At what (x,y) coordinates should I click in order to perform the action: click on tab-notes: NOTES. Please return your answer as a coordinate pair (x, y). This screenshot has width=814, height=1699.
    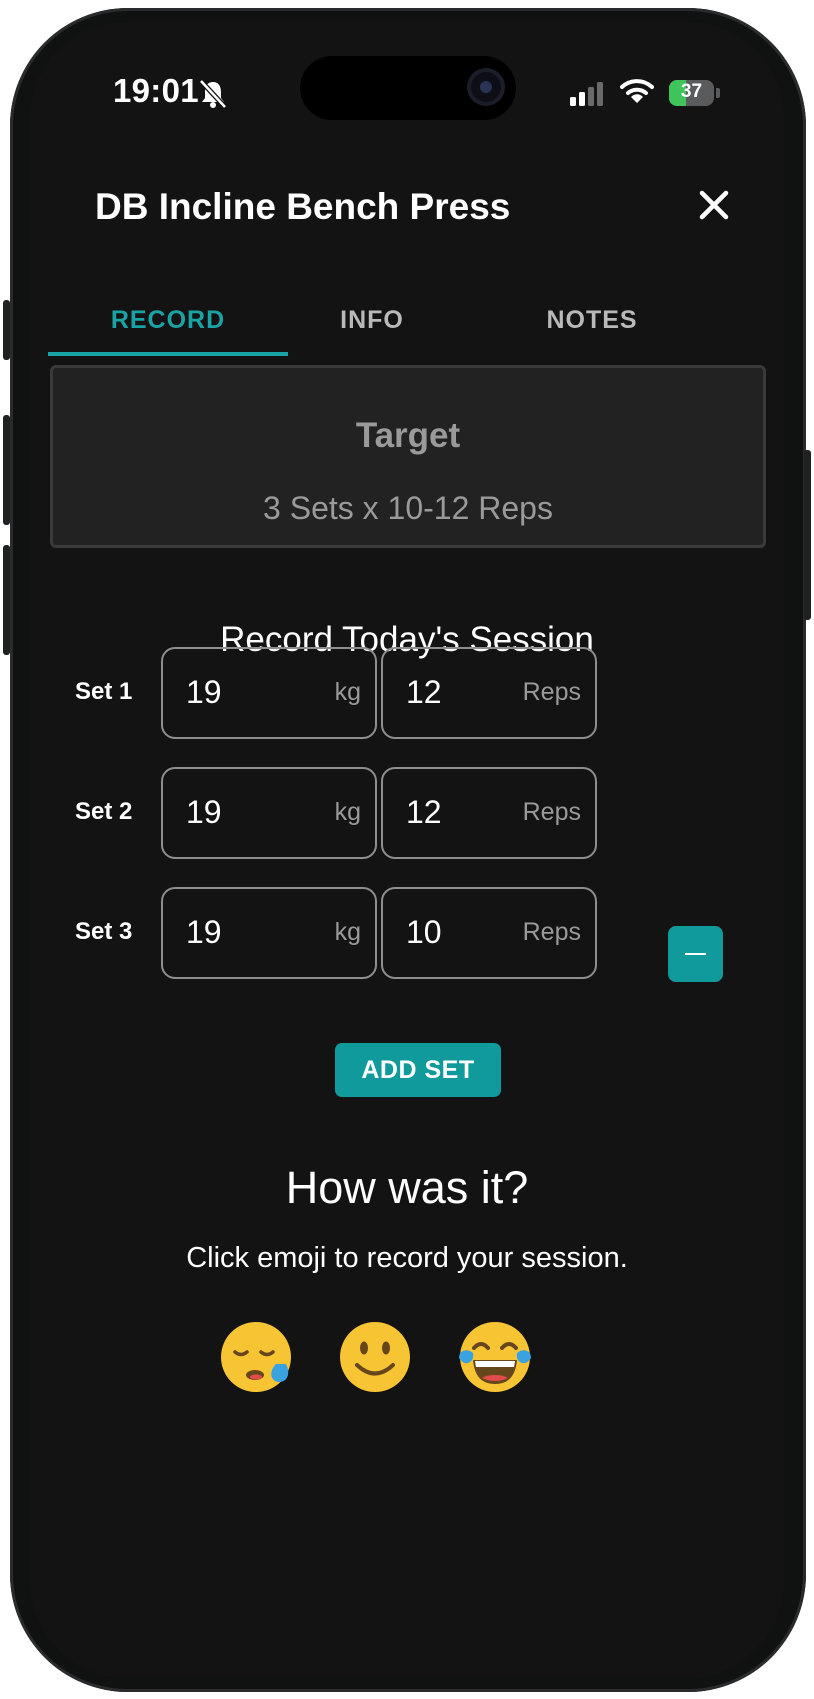
    Looking at the image, I should click on (592, 320).